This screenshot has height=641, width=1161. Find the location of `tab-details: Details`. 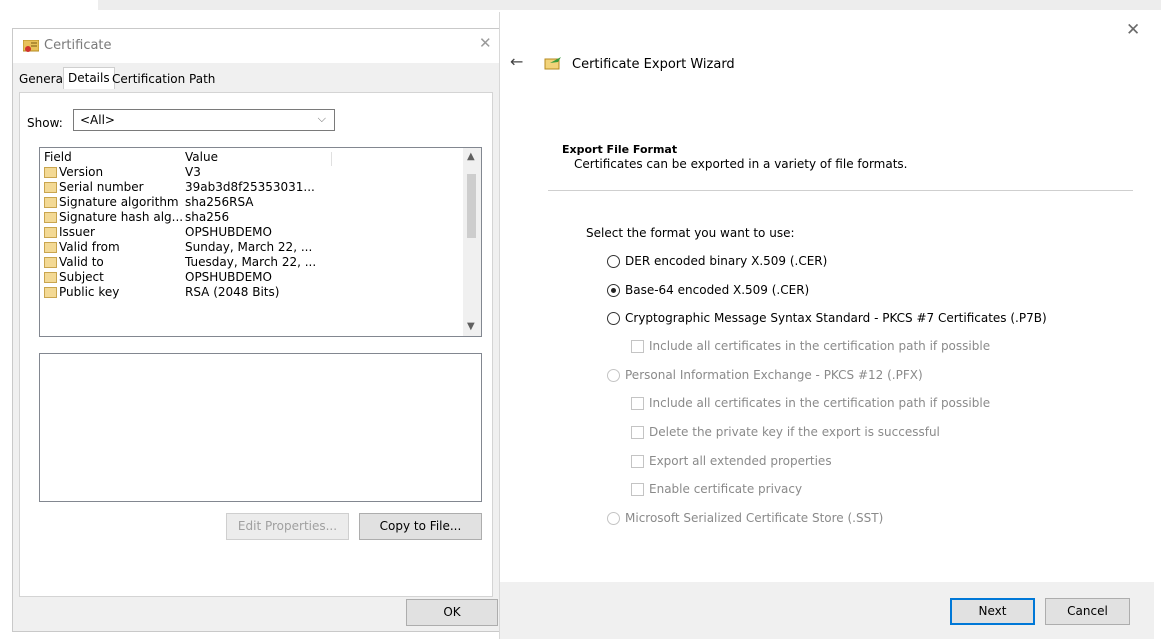

tab-details: Details is located at coordinates (89, 78).